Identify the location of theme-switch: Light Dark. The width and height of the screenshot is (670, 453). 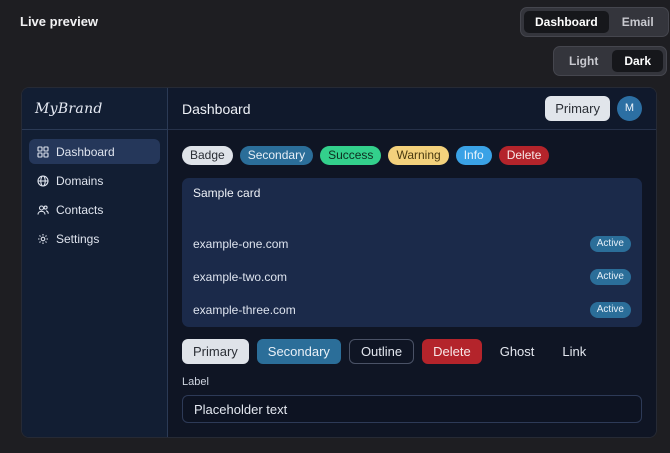
(610, 61).